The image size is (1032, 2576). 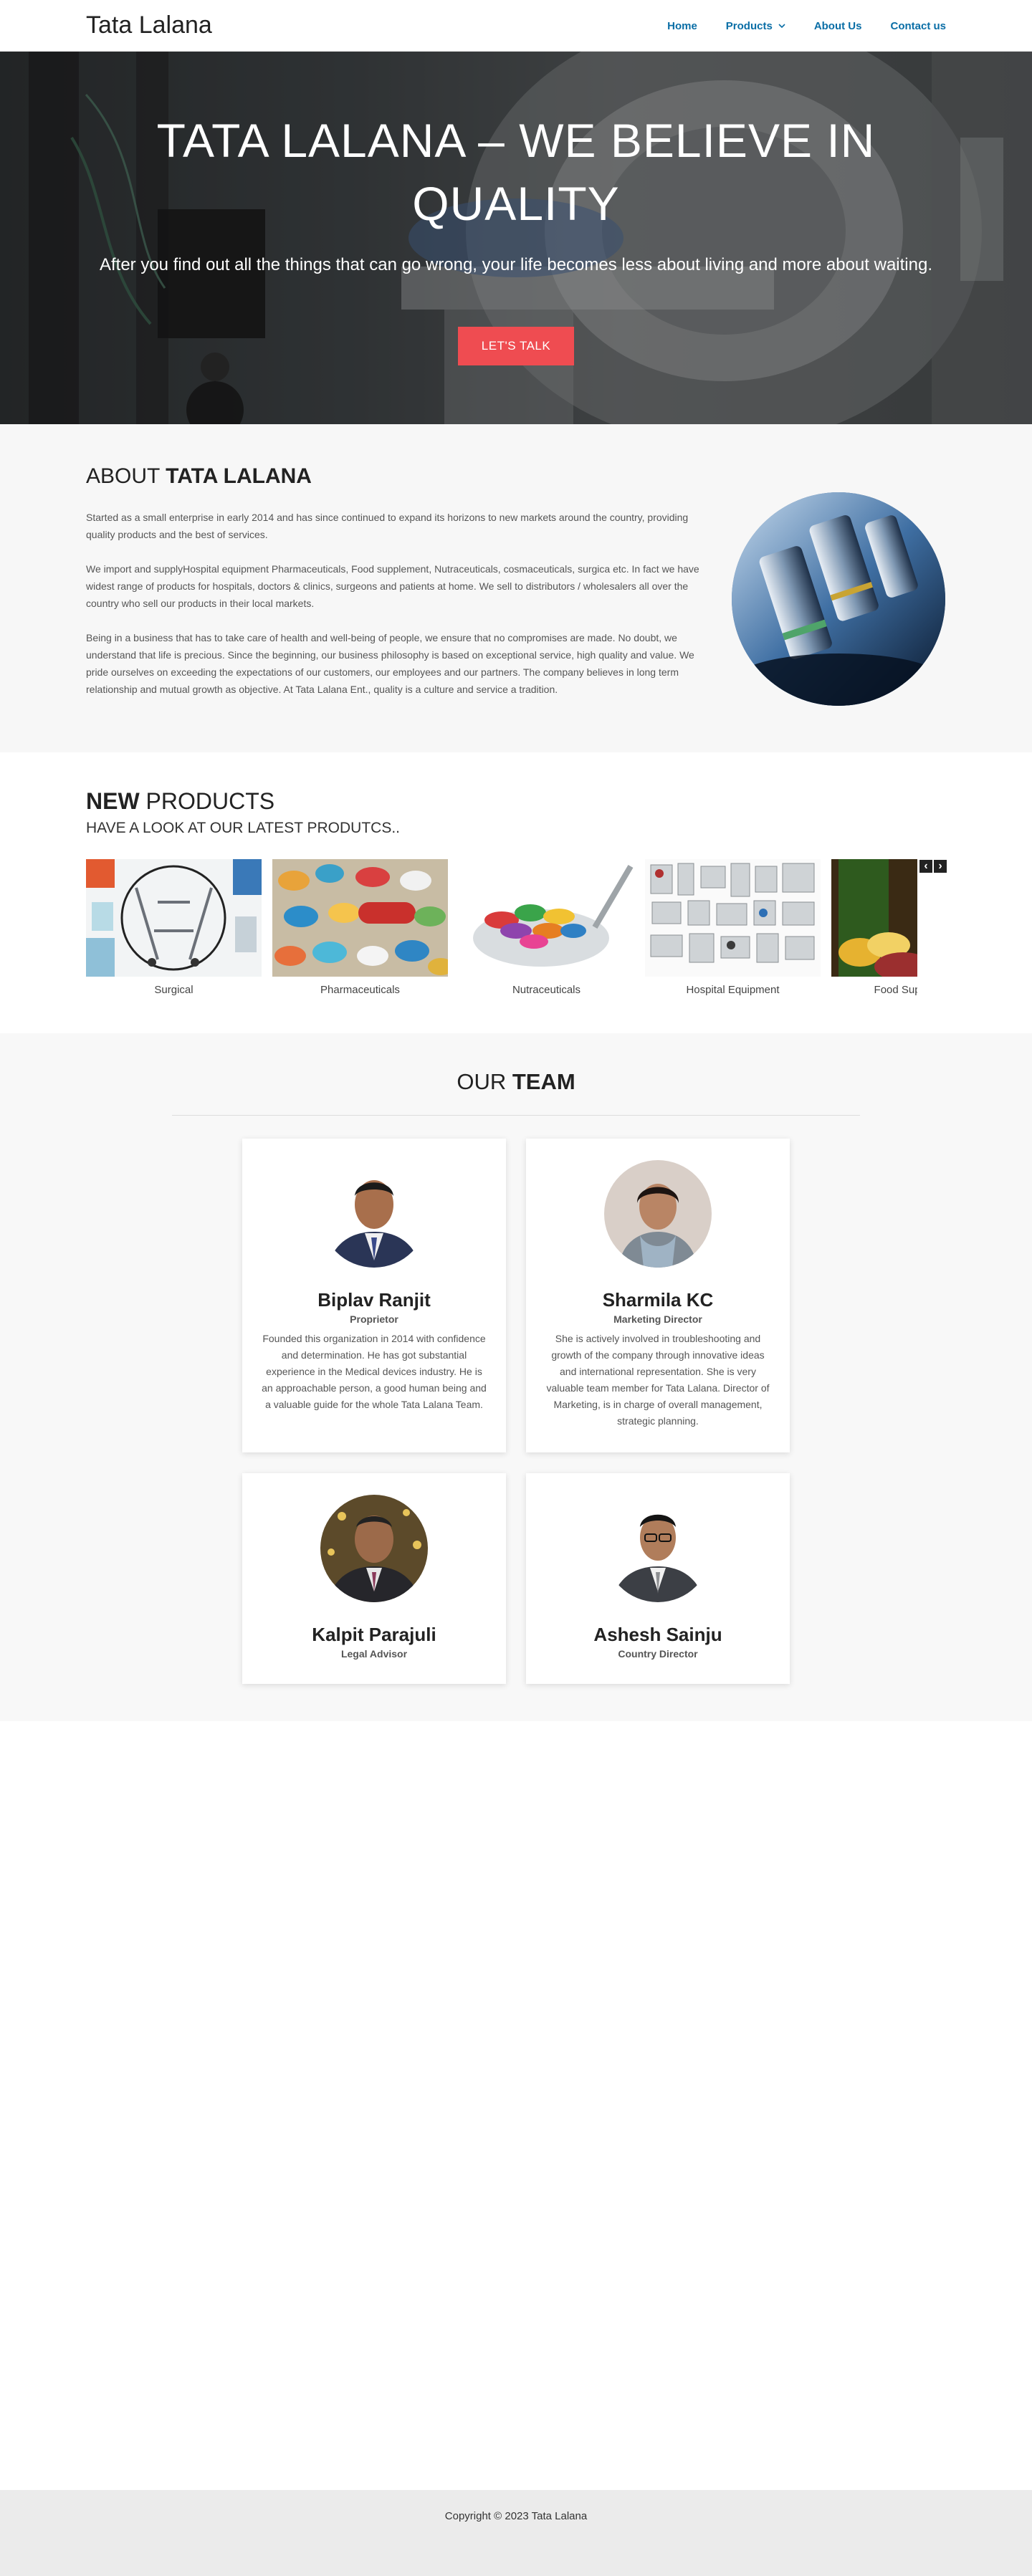 I want to click on team-card: Kalpit Parajuli Legal Advisor, so click(x=374, y=1578).